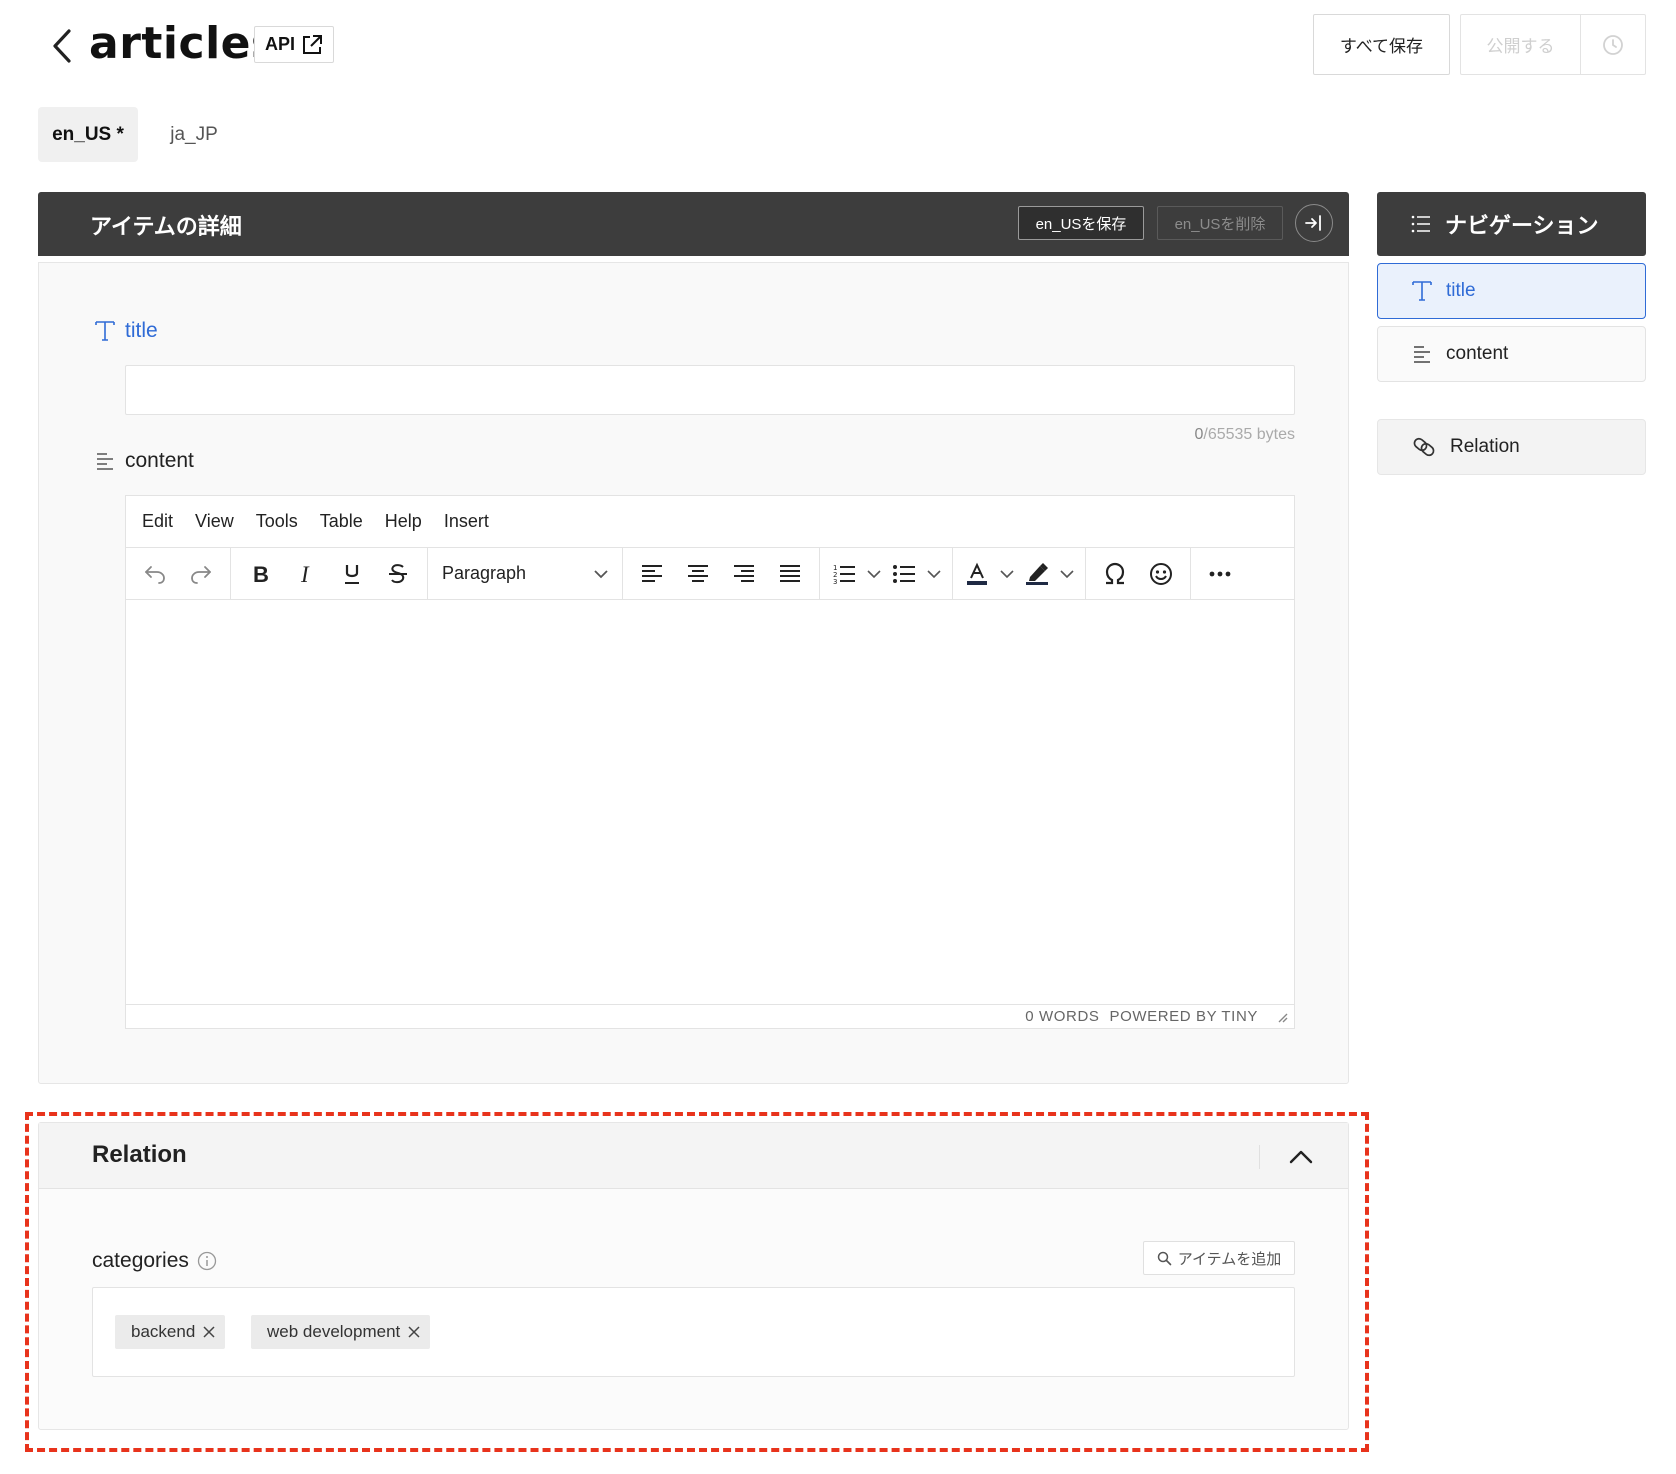 Image resolution: width=1676 pixels, height=1474 pixels. Describe the element at coordinates (341, 521) in the screenshot. I see `menu-table: Table` at that location.